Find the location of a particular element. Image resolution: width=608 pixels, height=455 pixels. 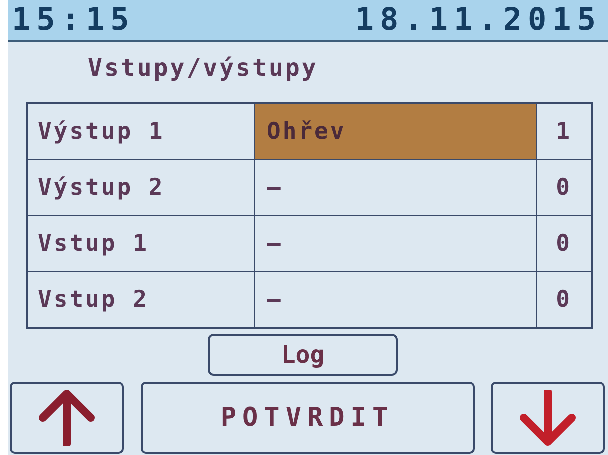

io-label: Vstup 1 is located at coordinates (141, 243).